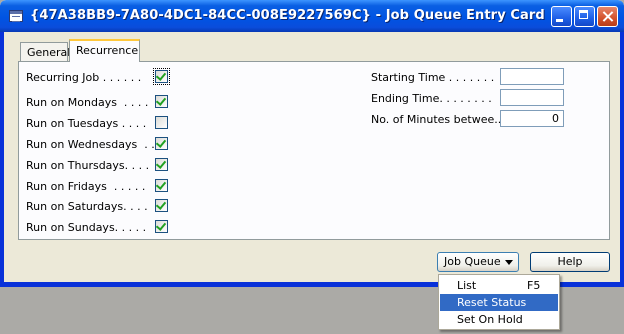 The width and height of the screenshot is (624, 334). What do you see at coordinates (532, 76) in the screenshot?
I see `starting-time-input` at bounding box center [532, 76].